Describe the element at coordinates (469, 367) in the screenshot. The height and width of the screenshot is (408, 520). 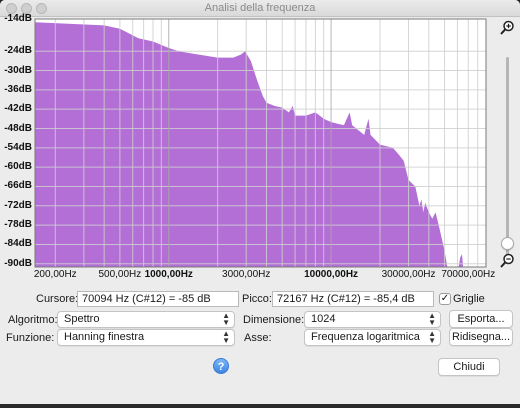
I see `close-button: Chiudi` at that location.